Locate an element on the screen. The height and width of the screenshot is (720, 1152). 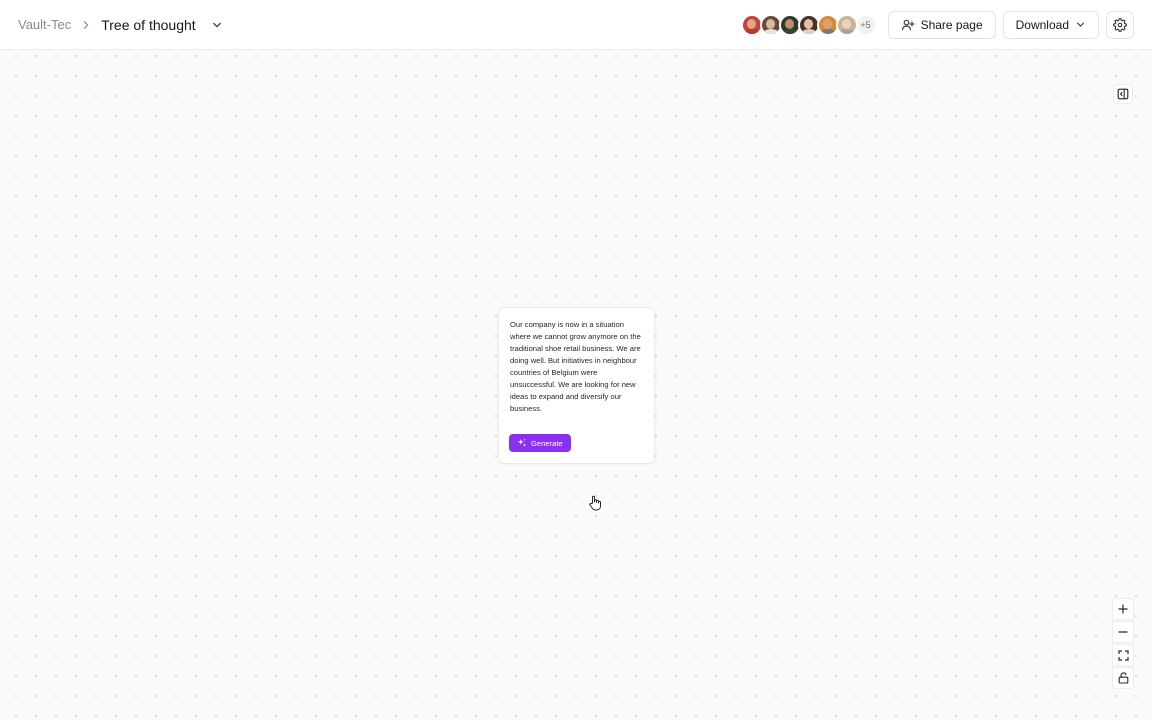
page-title-dropdown-button is located at coordinates (217, 25).